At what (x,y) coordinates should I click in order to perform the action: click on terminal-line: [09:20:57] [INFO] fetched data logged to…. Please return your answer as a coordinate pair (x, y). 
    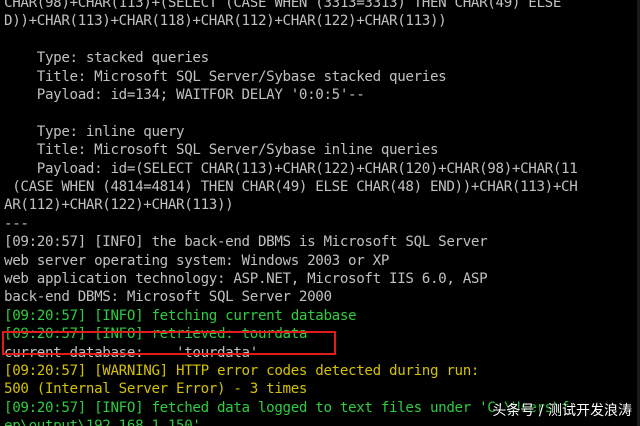
    Looking at the image, I should click on (287, 407).